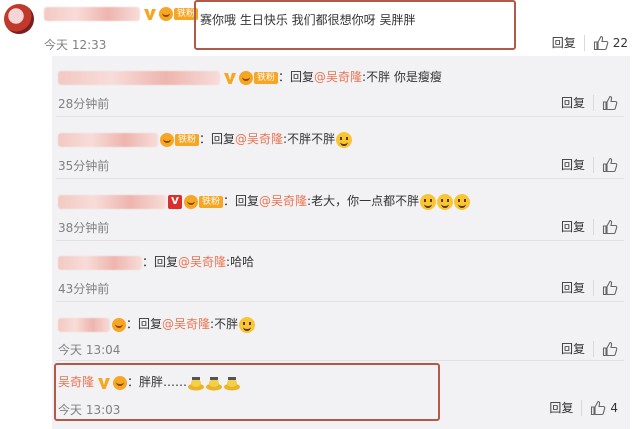  What do you see at coordinates (402, 77) in the screenshot?
I see `reply-text: :不胖 你是瘦瘦` at bounding box center [402, 77].